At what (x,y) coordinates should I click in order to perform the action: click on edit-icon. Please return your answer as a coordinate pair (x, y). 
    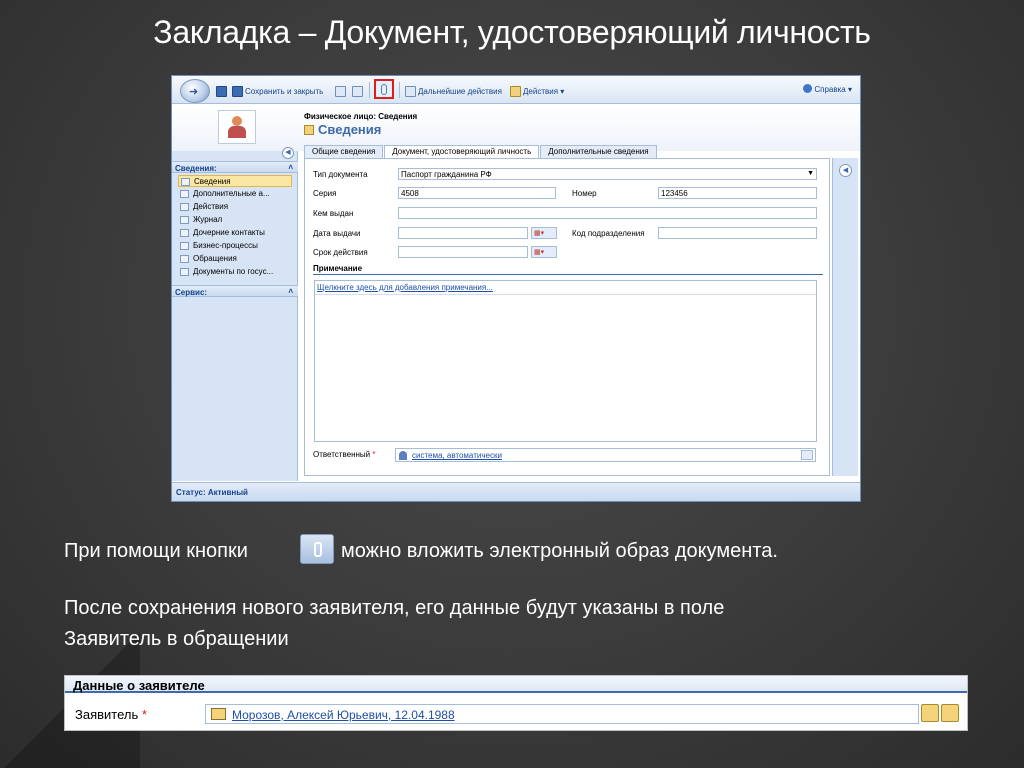
    Looking at the image, I should click on (309, 130).